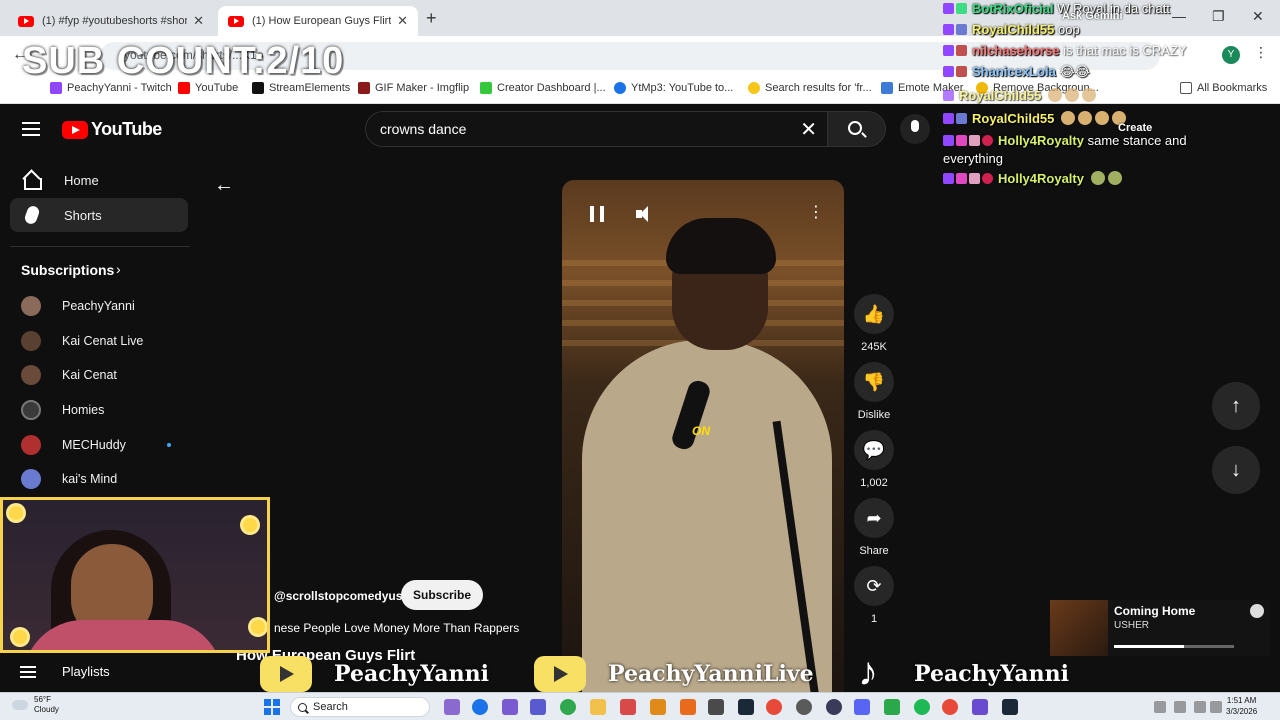 This screenshot has height=720, width=1280. I want to click on xbox-icon, so click(568, 707).